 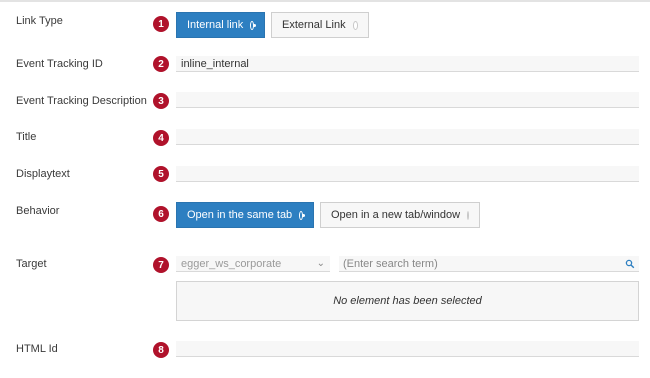 What do you see at coordinates (407, 174) in the screenshot?
I see `displaytext-input` at bounding box center [407, 174].